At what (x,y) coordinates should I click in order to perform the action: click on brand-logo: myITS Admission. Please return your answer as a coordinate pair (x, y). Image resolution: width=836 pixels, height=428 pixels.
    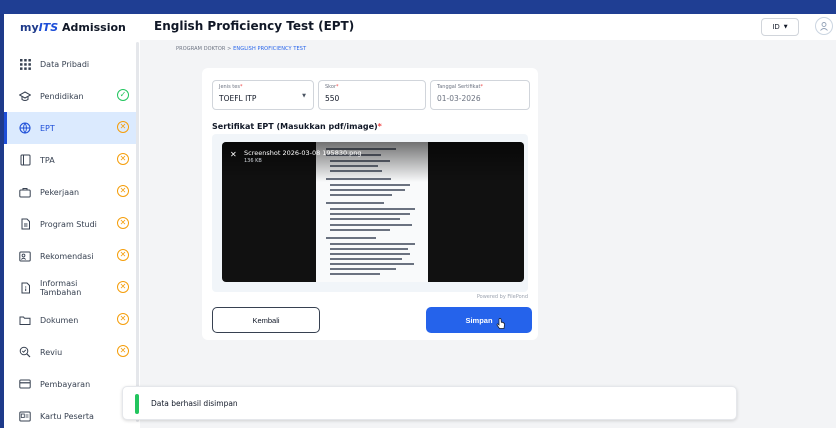
    Looking at the image, I should click on (73, 27).